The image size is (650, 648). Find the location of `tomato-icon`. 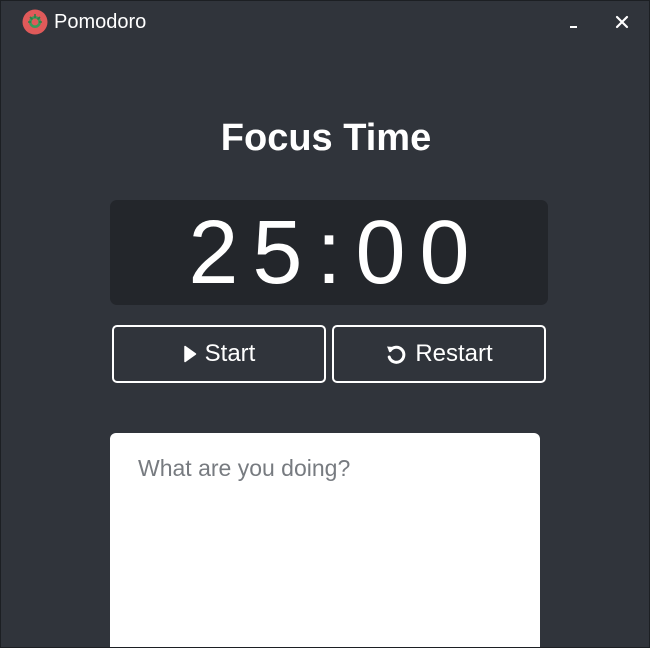

tomato-icon is located at coordinates (35, 22).